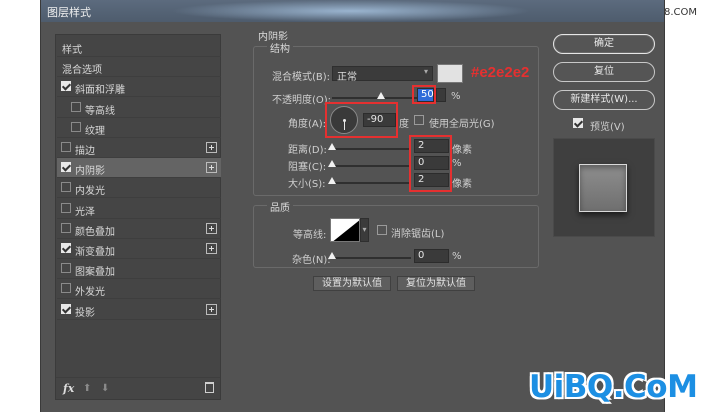 This screenshot has width=705, height=412. I want to click on style-item-label: 内发光, so click(90, 192).